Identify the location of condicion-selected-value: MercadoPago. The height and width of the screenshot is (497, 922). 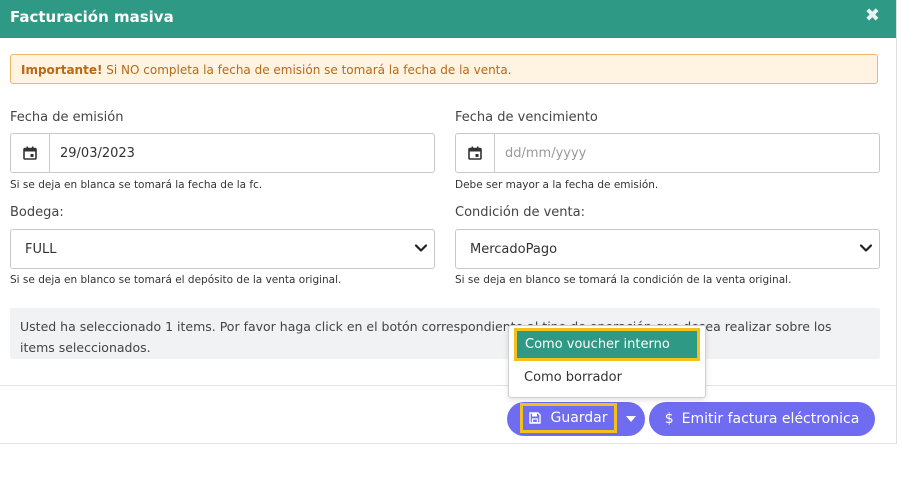
(514, 249).